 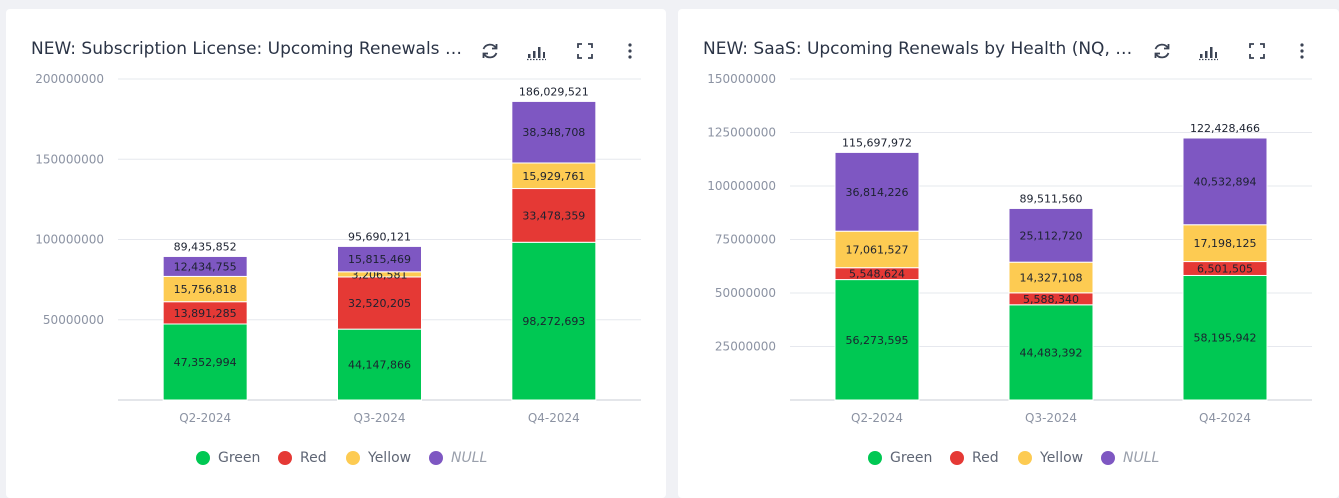 What do you see at coordinates (205, 362) in the screenshot?
I see `data-label: 47,352,994` at bounding box center [205, 362].